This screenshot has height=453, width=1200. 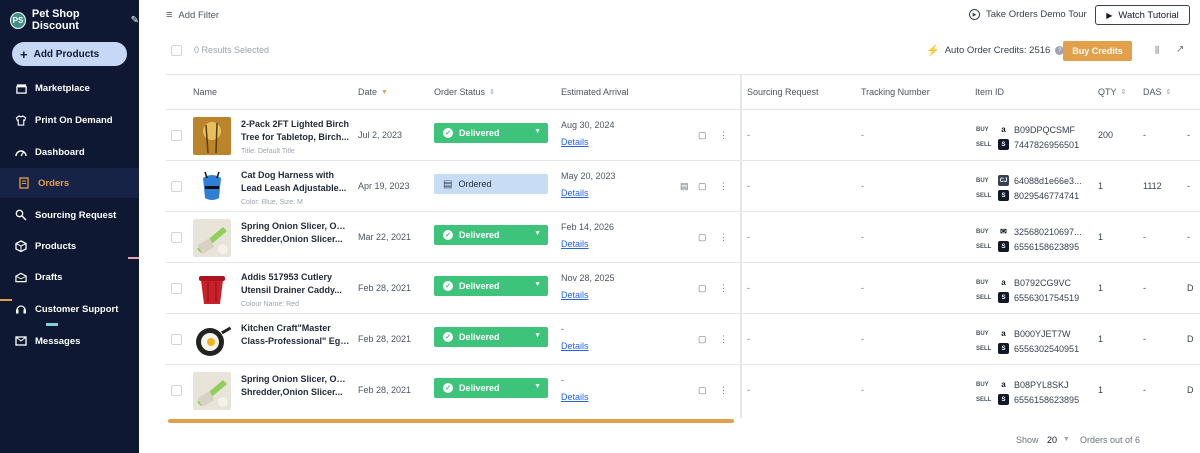 I want to click on page-size-select: 20, so click(x=1052, y=440).